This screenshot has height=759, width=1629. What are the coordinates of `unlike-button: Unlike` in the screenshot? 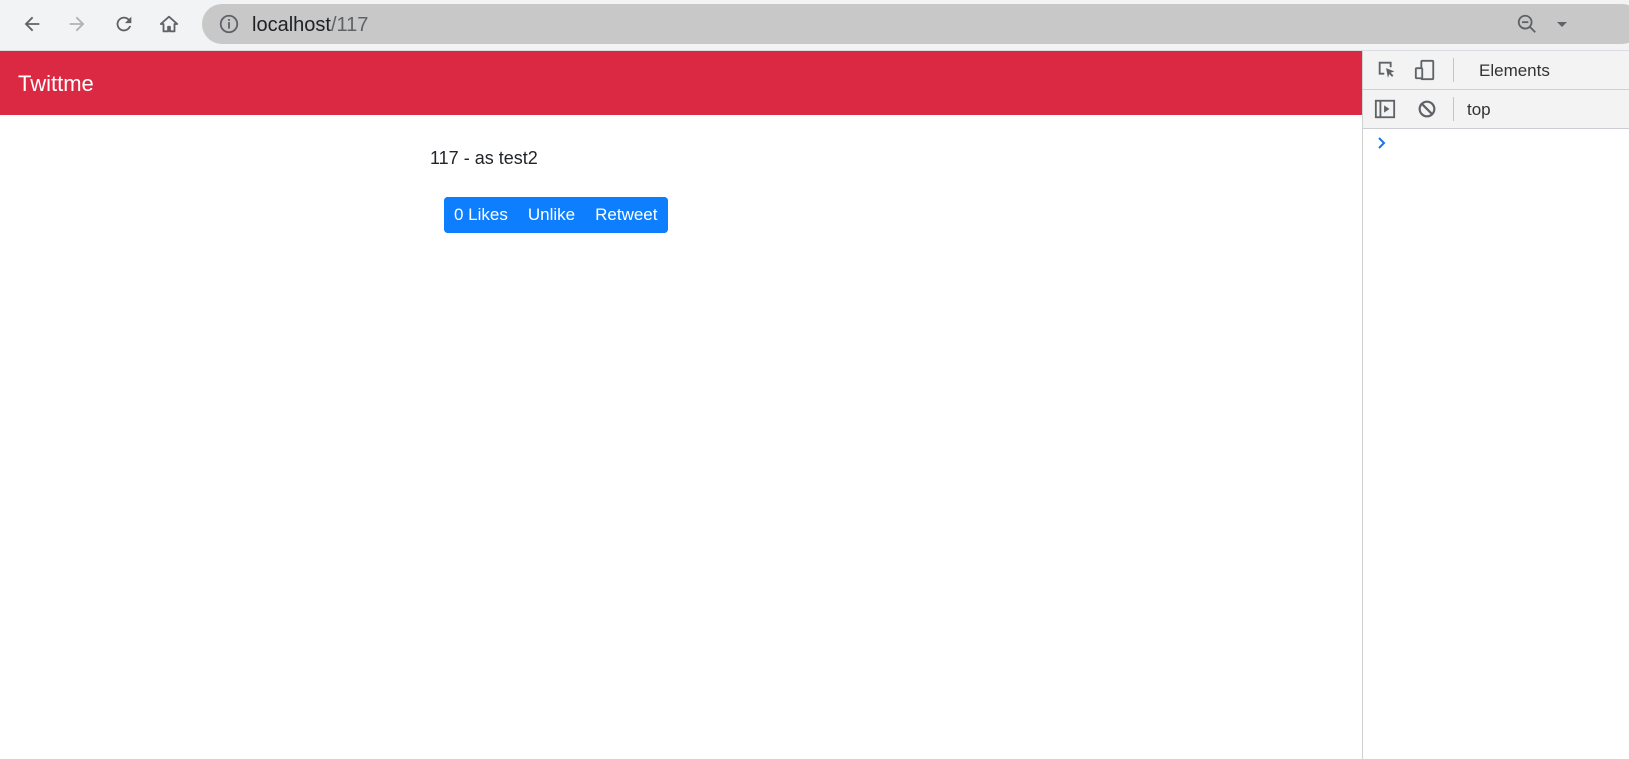 It's located at (551, 215).